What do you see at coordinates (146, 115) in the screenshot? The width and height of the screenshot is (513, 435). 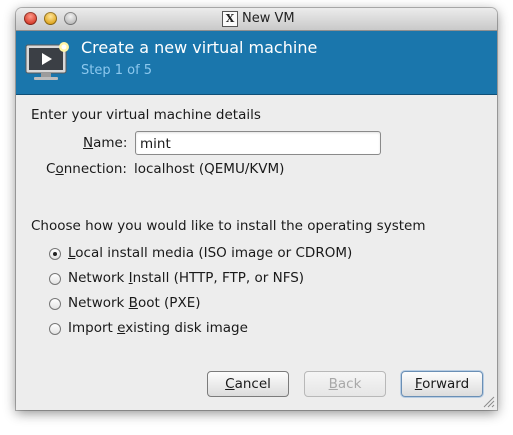 I see `details-heading: Enter your virtual machine details` at bounding box center [146, 115].